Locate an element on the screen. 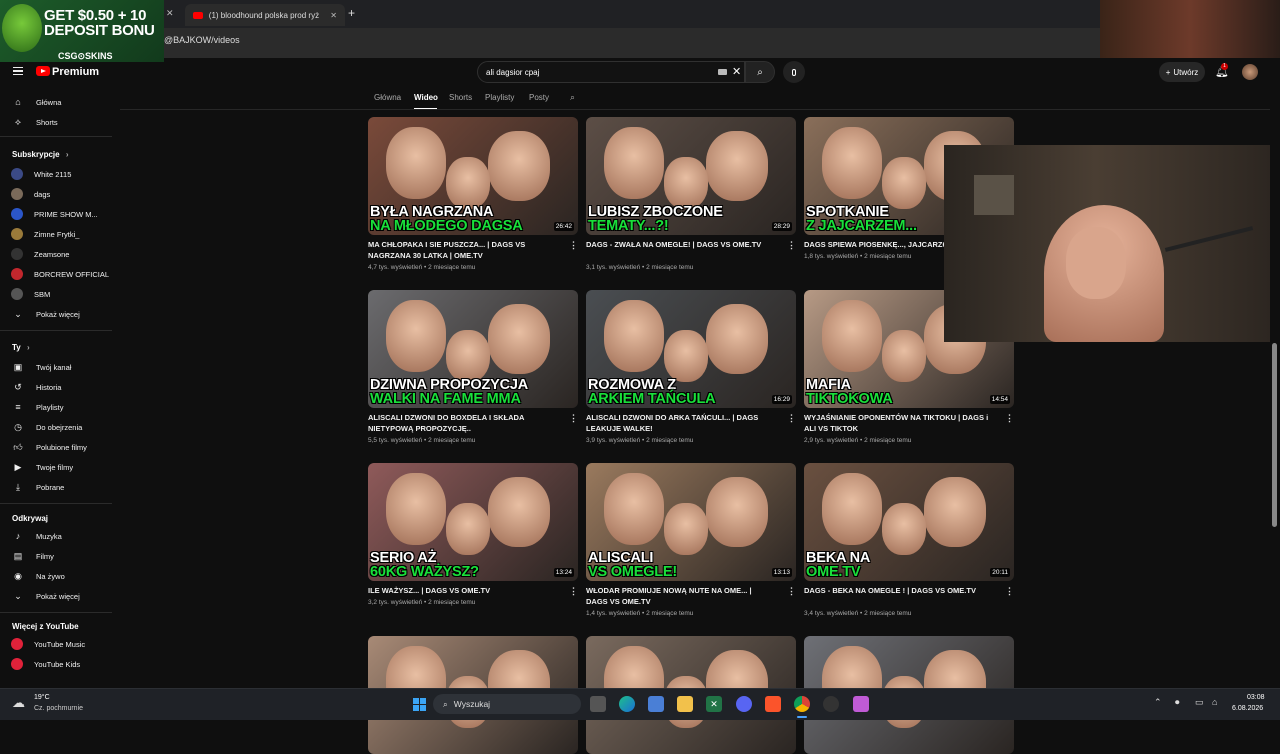 The width and height of the screenshot is (1280, 754). video-thumbnail: SERIO AŻ 60KG WAŻYSZ? 13:24 is located at coordinates (473, 522).